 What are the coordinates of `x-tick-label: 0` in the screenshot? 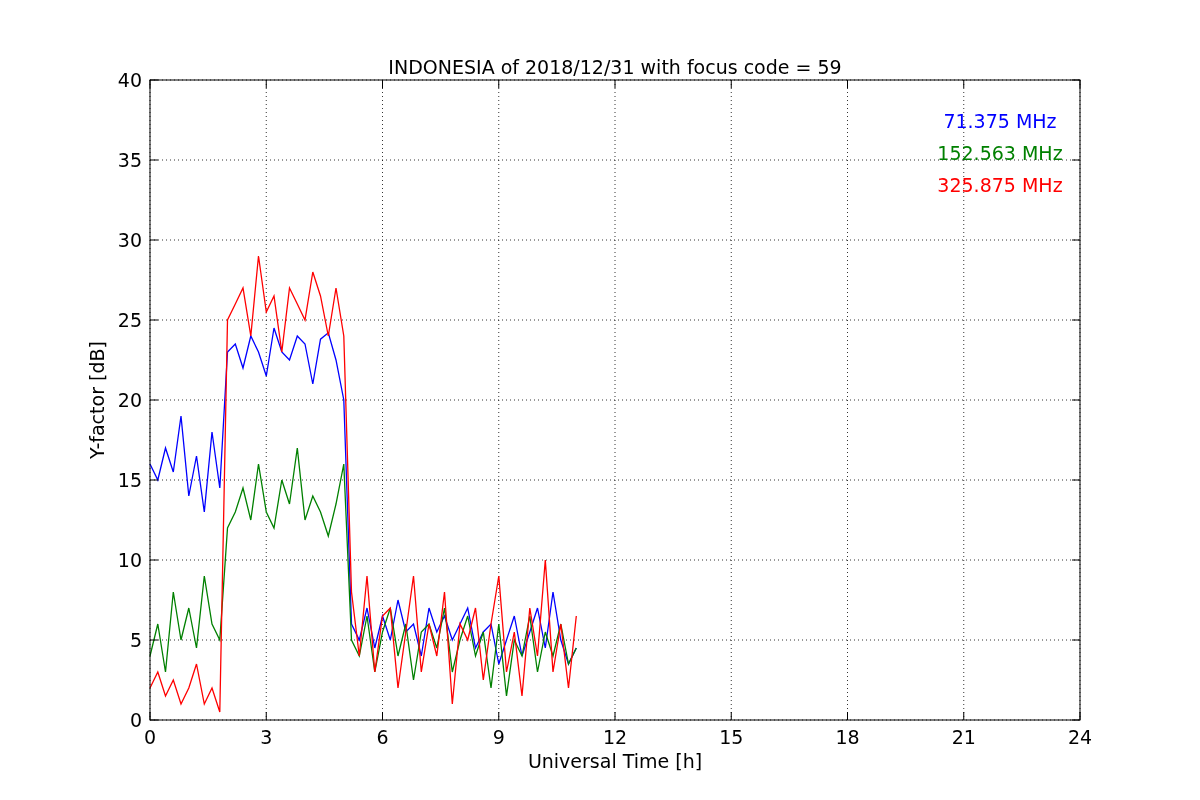 It's located at (150, 737).